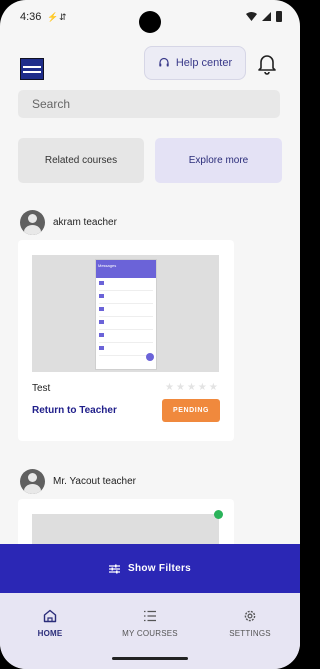  I want to click on show-filters-label: Show Filters, so click(159, 568).